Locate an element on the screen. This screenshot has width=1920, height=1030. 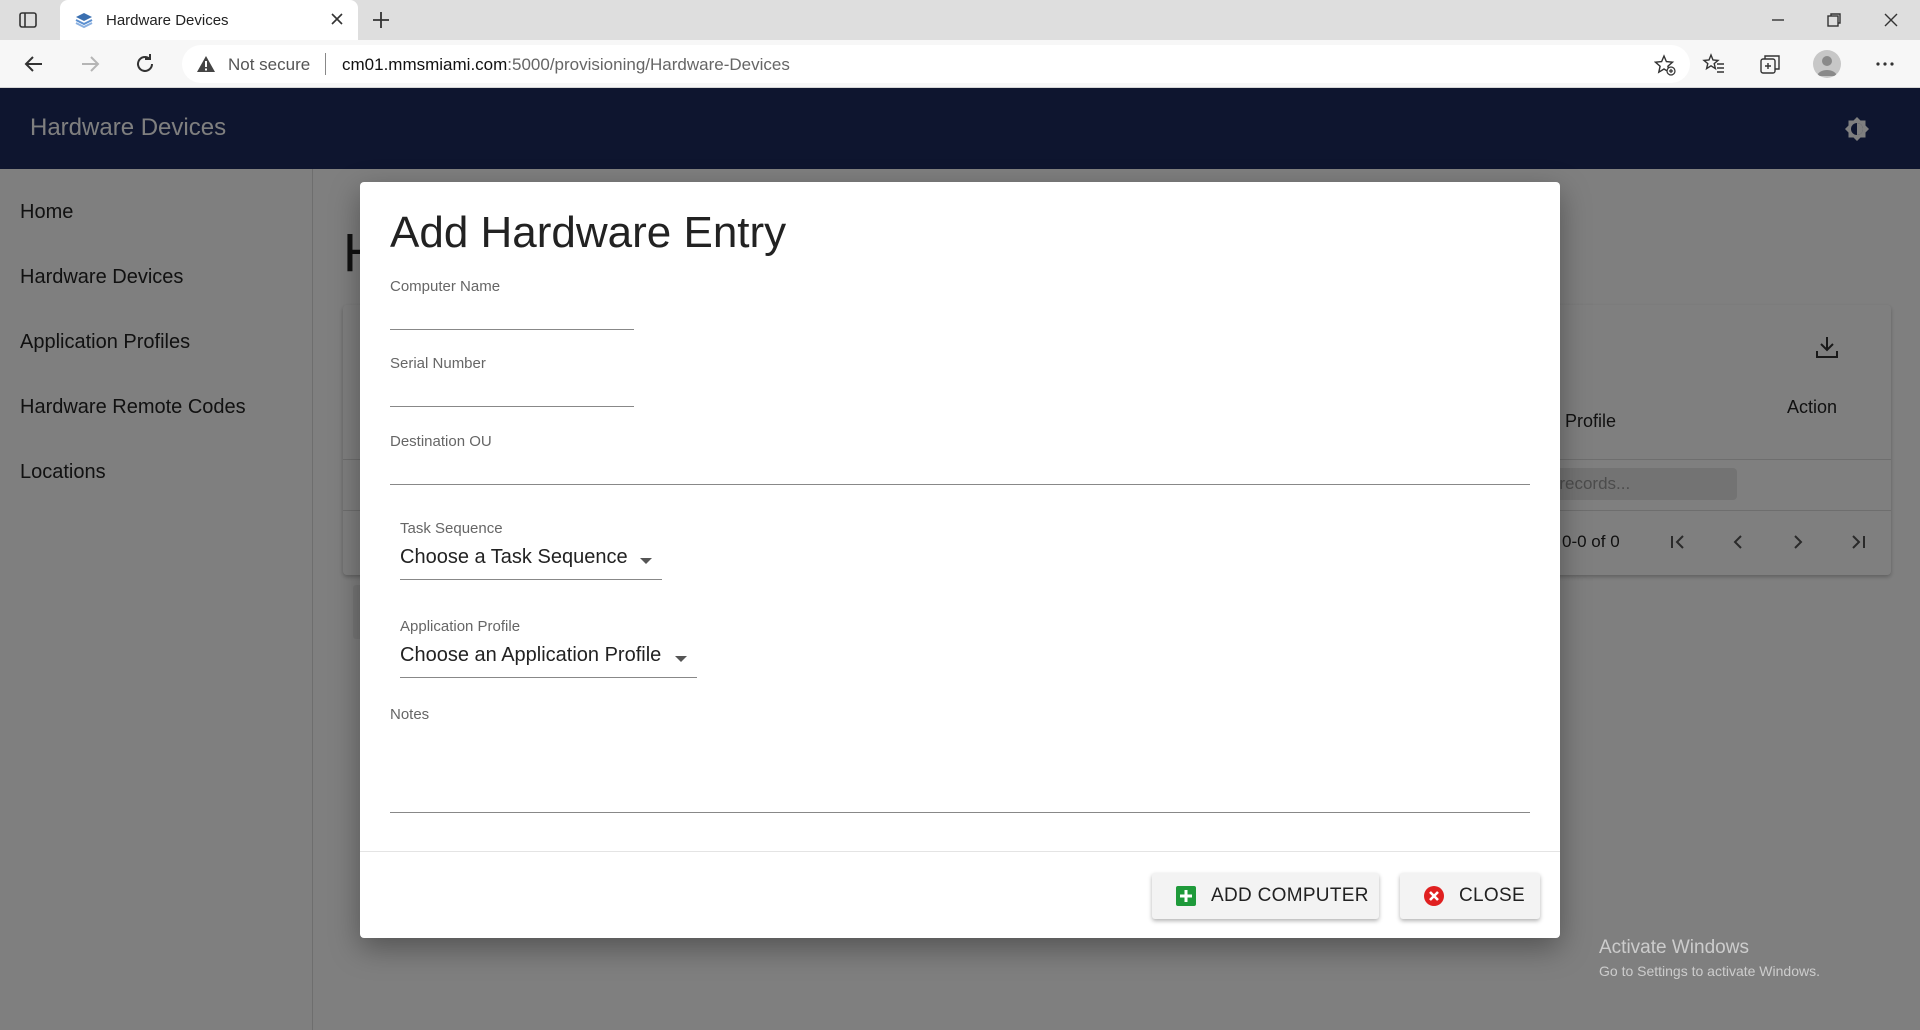
application-profile-select: Choose an Application Profile is located at coordinates (548, 661).